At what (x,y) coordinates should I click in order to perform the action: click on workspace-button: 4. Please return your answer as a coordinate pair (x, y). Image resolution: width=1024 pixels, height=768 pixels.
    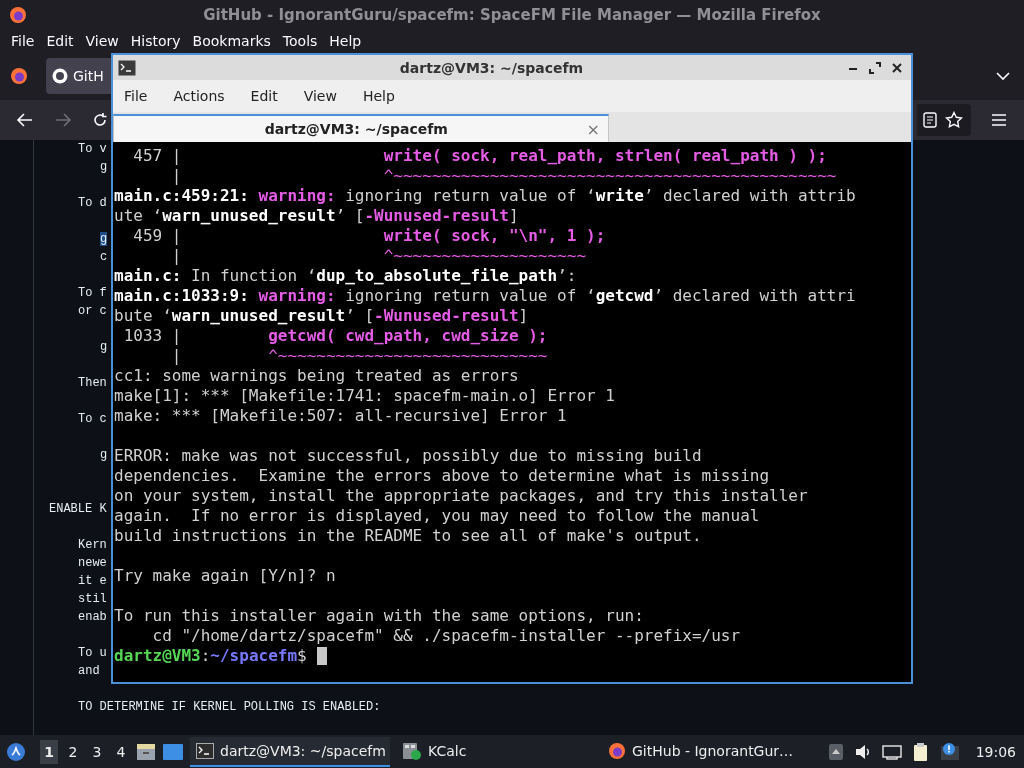
    Looking at the image, I should click on (121, 751).